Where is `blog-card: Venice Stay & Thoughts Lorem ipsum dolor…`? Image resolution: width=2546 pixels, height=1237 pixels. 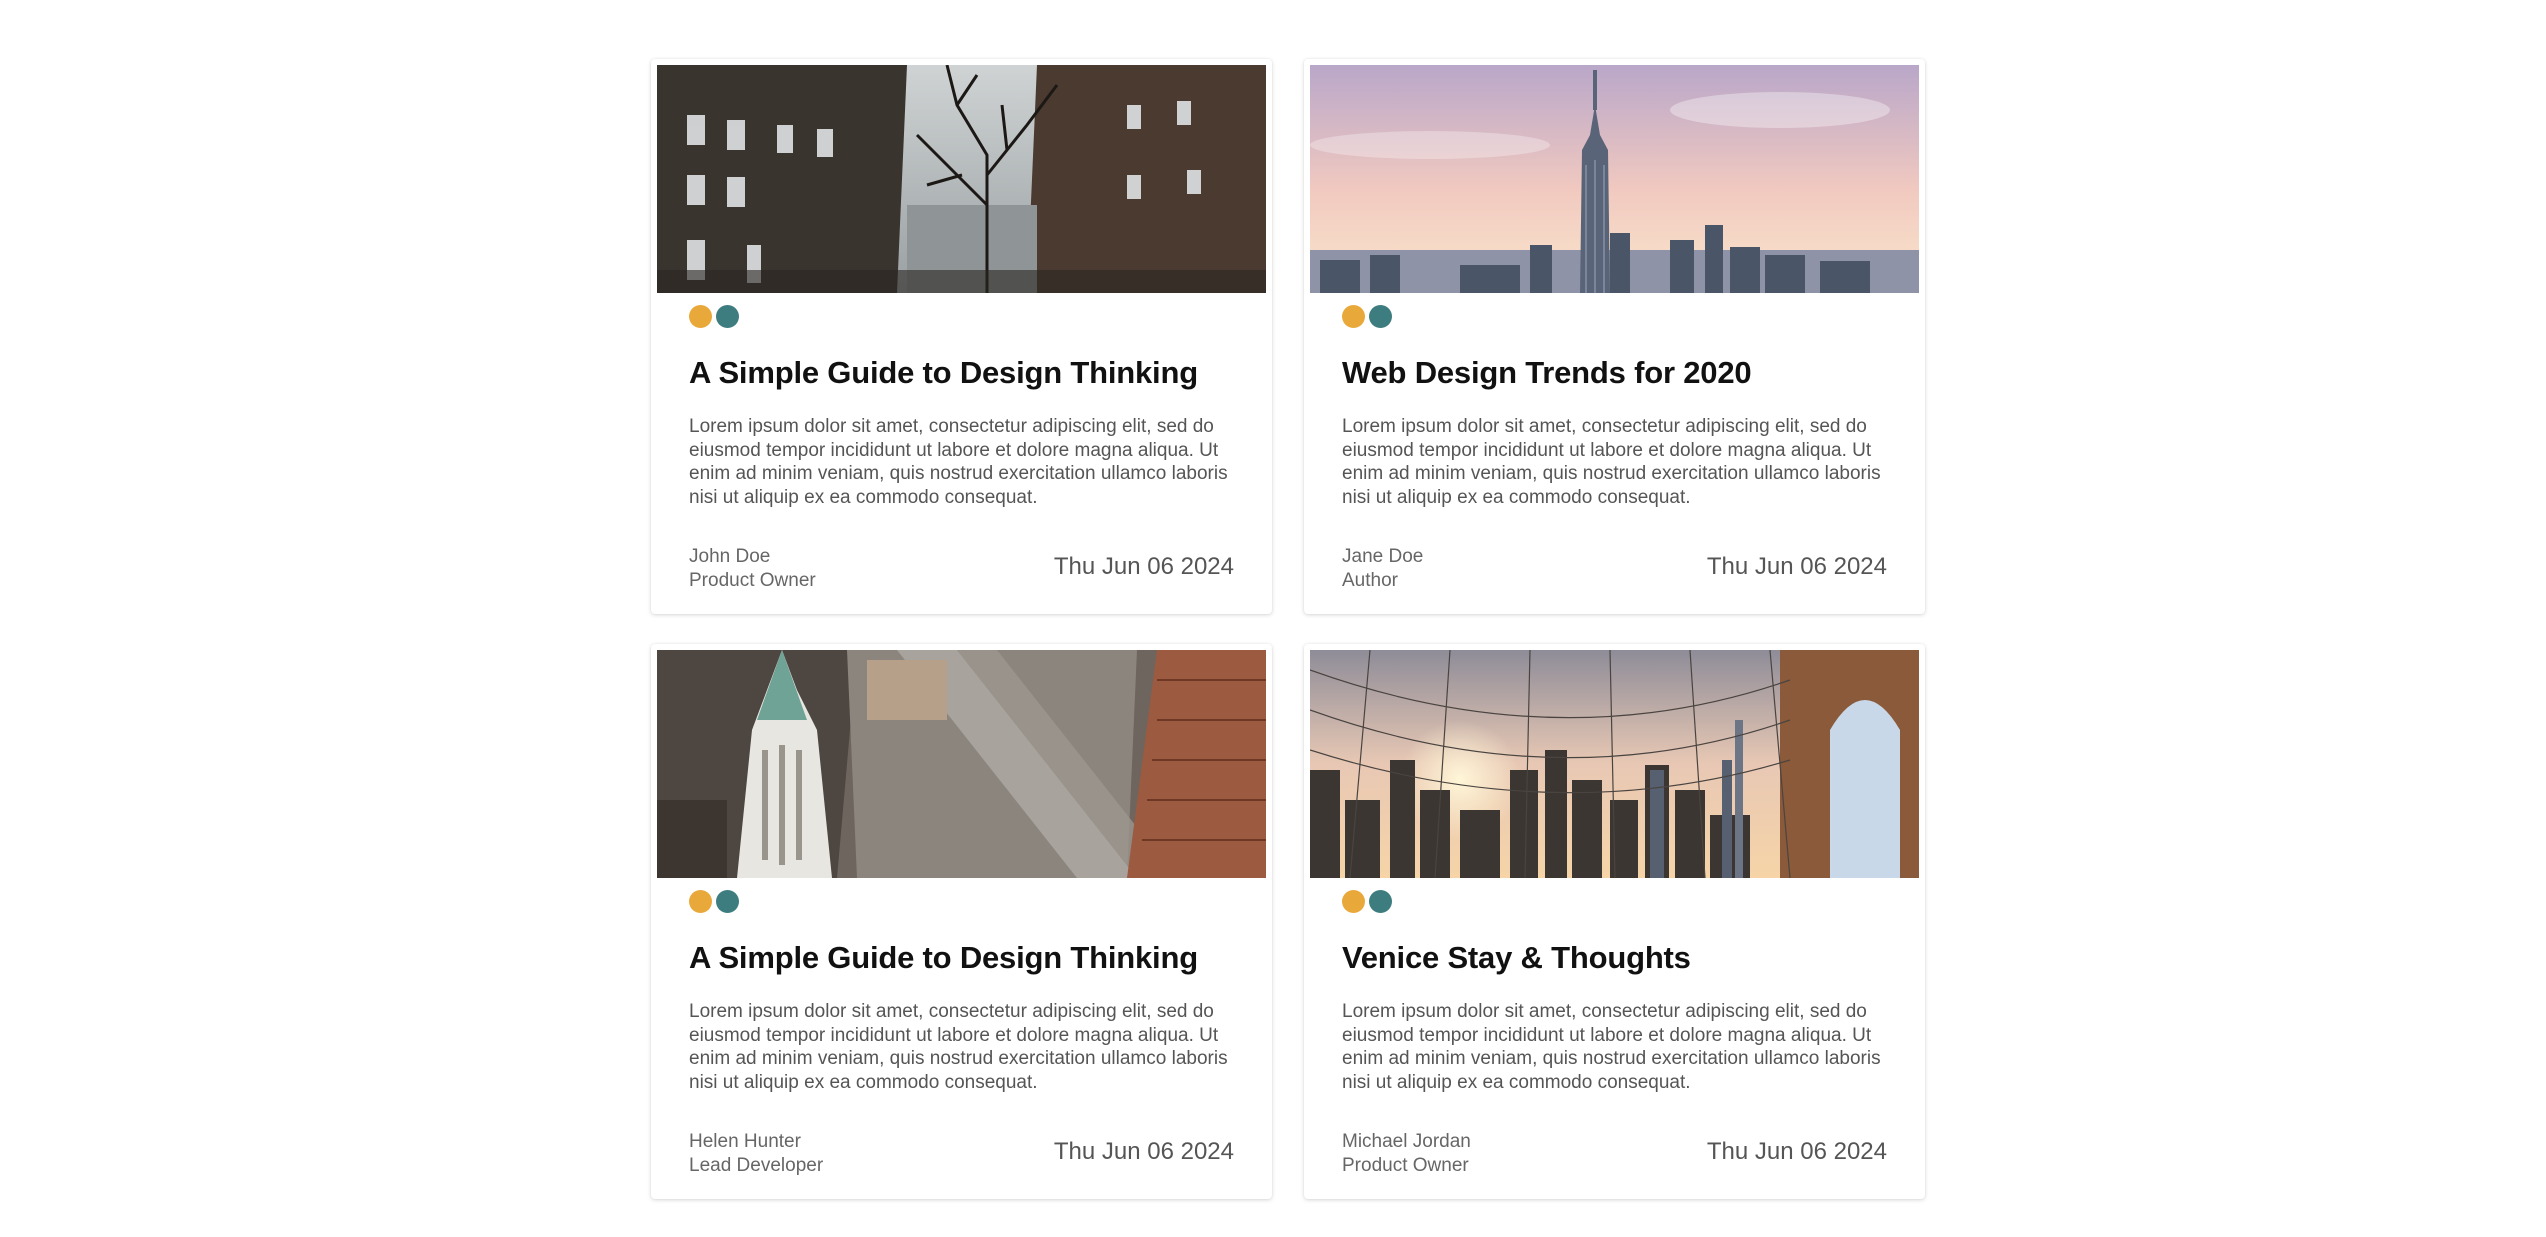
blog-card: Venice Stay & Thoughts Lorem ipsum dolor… is located at coordinates (1614, 921).